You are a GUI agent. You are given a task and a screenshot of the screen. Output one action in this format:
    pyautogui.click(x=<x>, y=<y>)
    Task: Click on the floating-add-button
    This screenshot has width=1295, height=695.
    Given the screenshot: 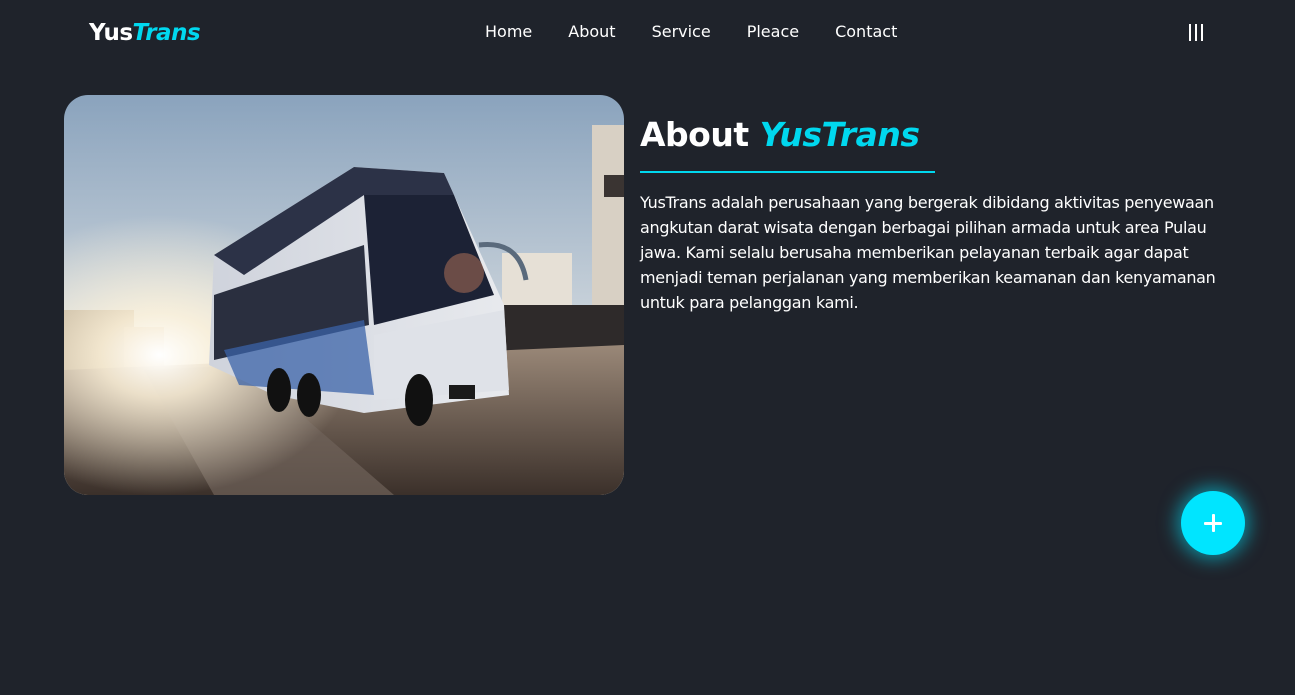 What is the action you would take?
    pyautogui.click(x=1213, y=523)
    